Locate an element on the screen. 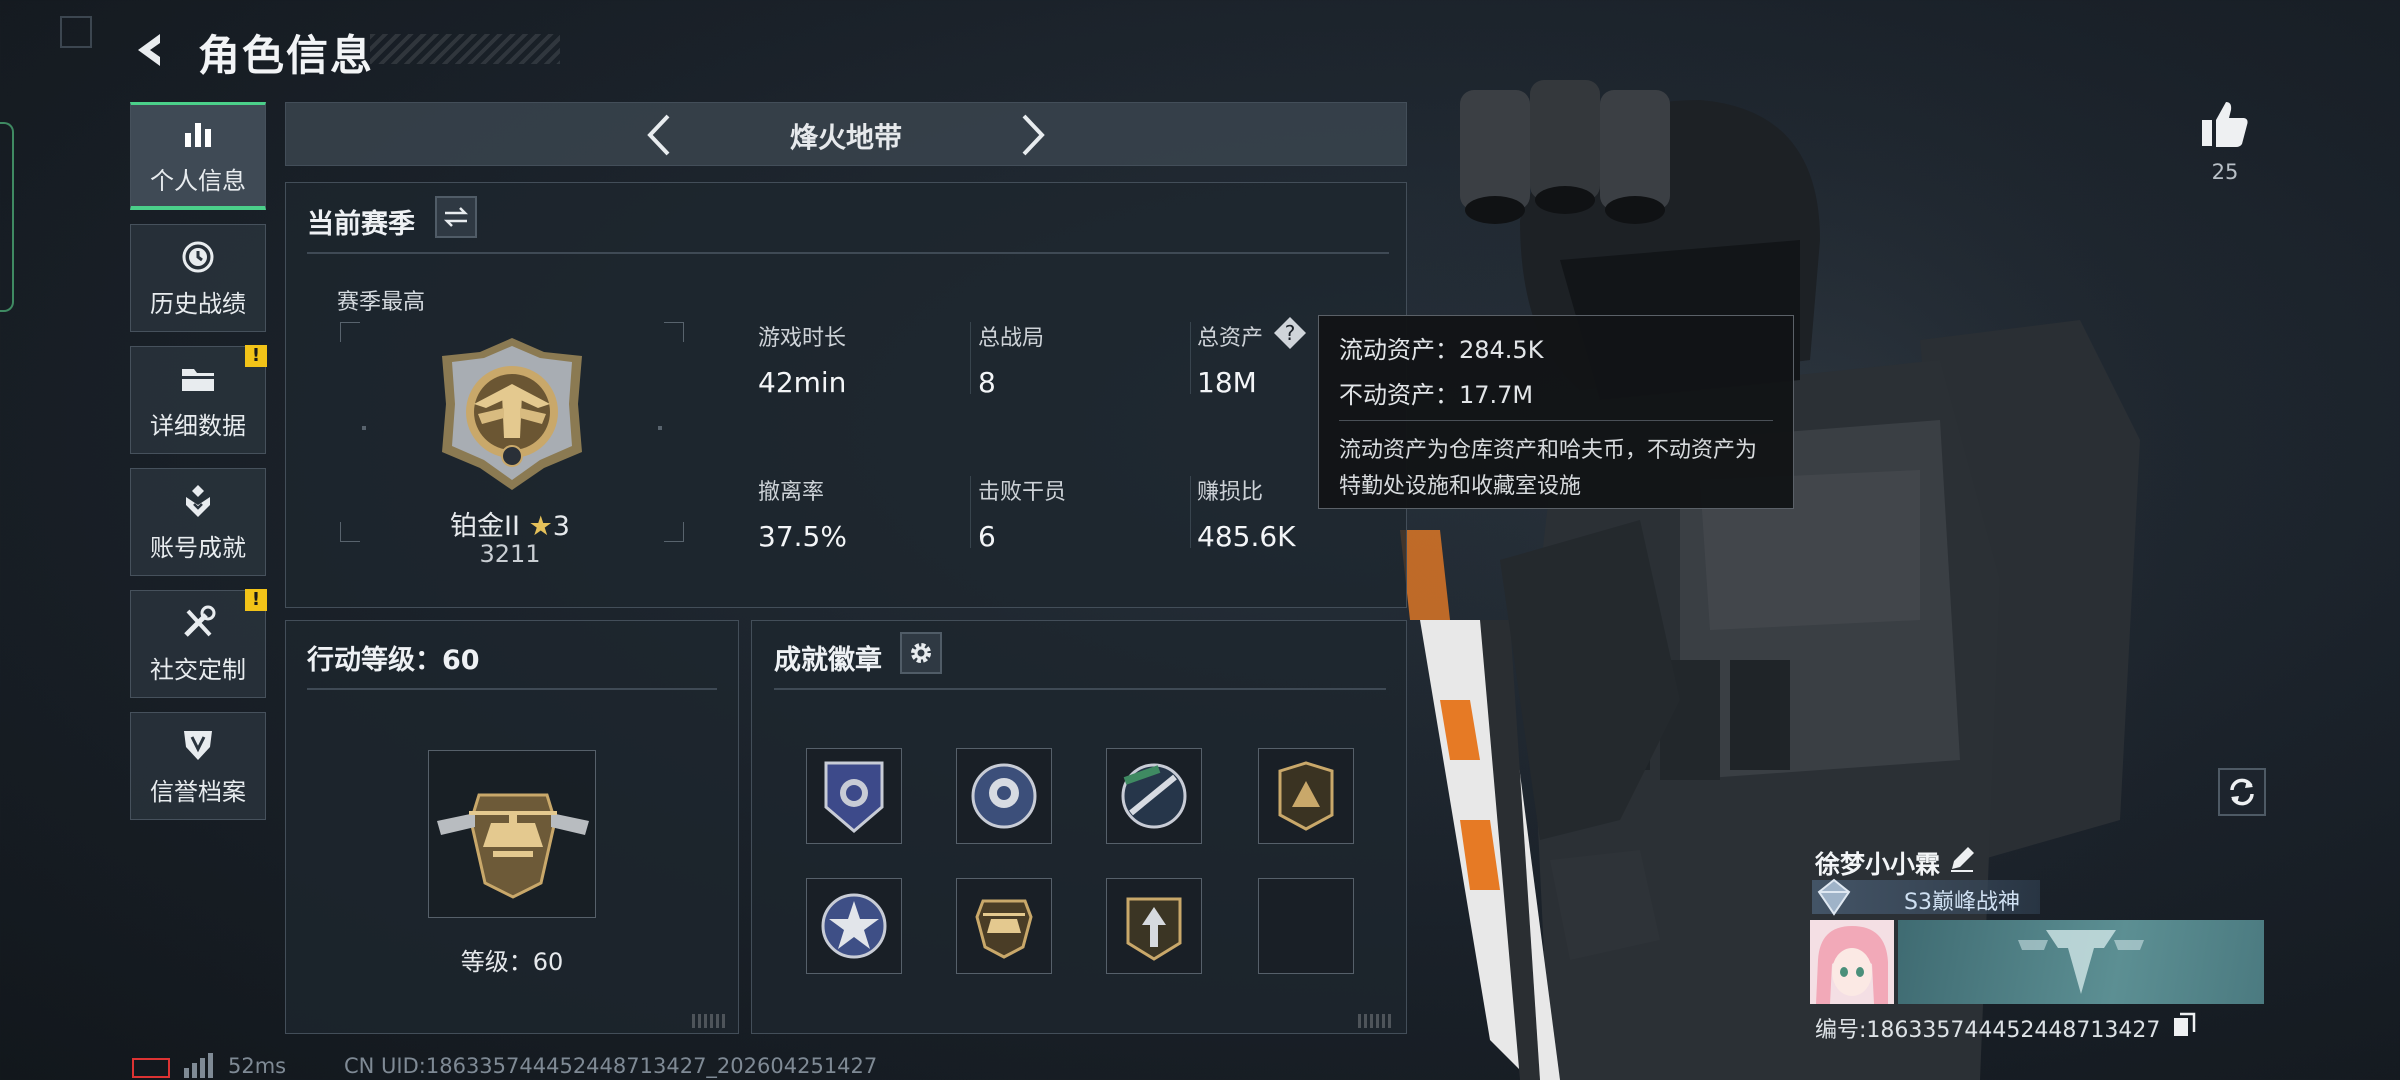  back-button is located at coordinates (152, 50).